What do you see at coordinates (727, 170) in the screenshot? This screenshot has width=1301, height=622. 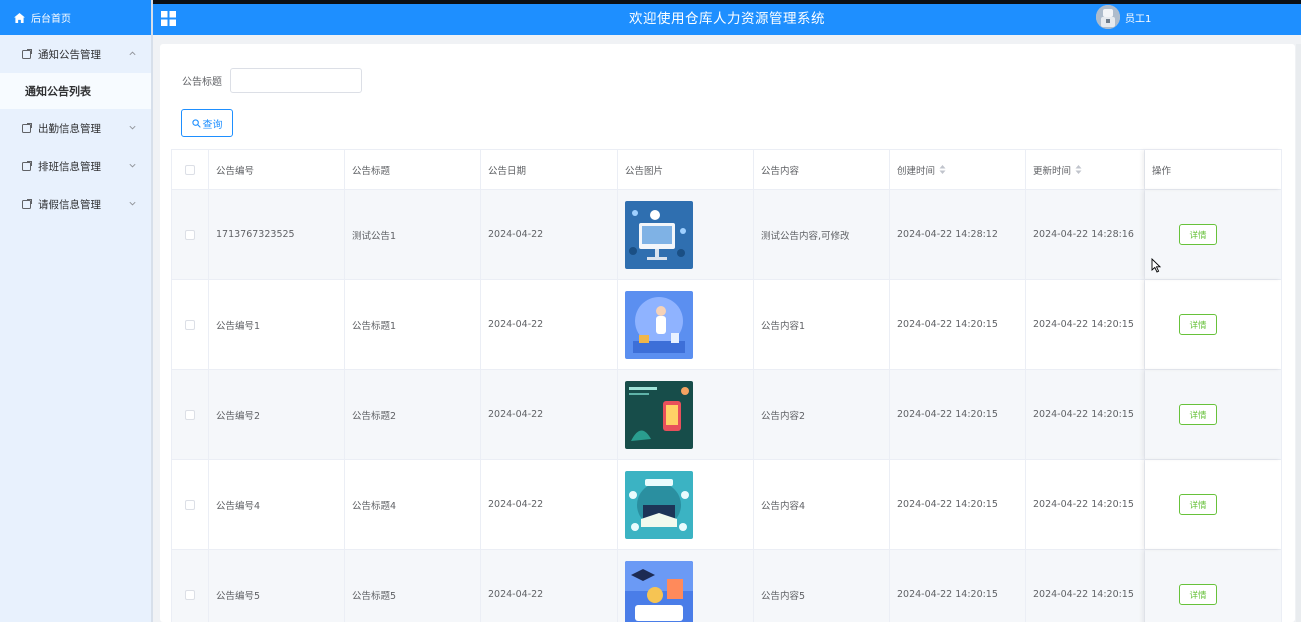 I see `table-header: 公告编号 公告标题 公告日期 公告图片 公告内容 创建时间 更新时间 操作` at bounding box center [727, 170].